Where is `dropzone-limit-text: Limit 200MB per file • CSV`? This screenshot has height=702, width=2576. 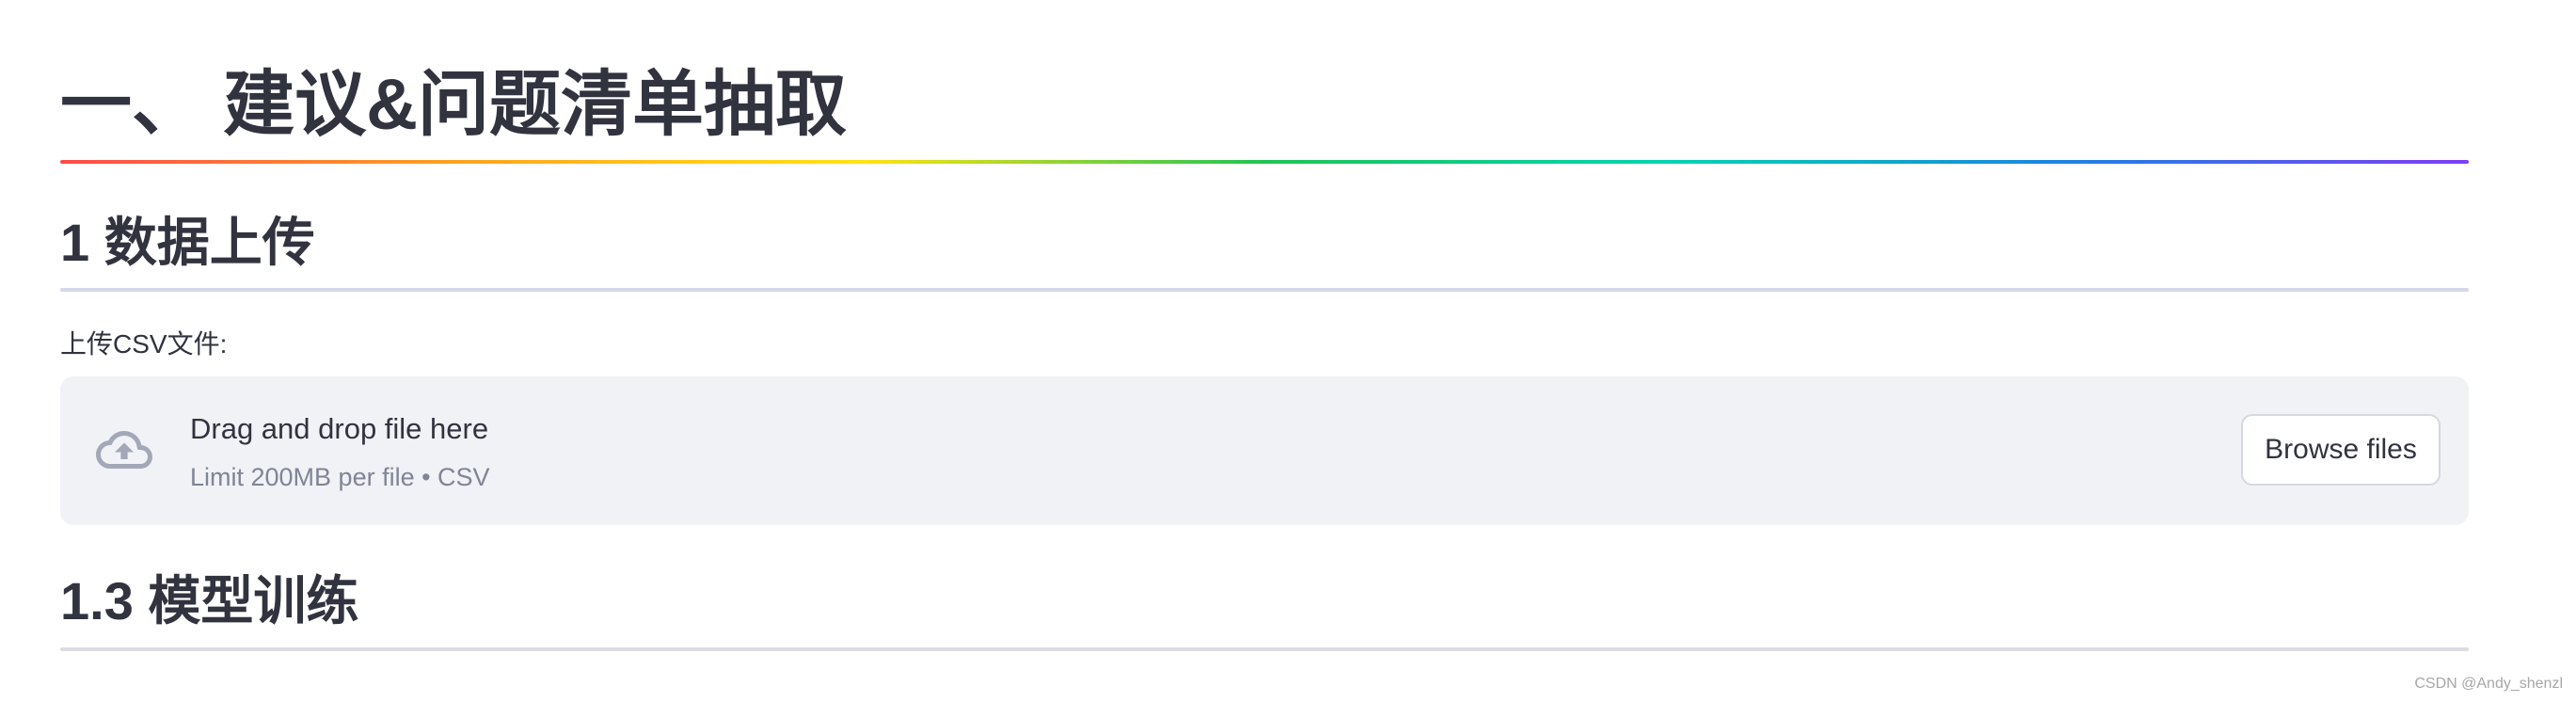 dropzone-limit-text: Limit 200MB per file • CSV is located at coordinates (340, 477).